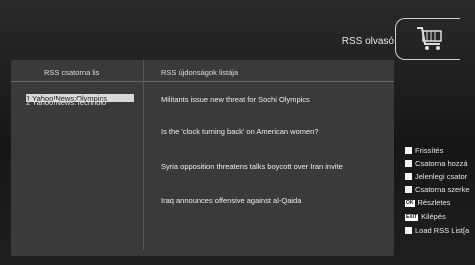 This screenshot has height=265, width=475. Describe the element at coordinates (72, 72) in the screenshot. I see `feeds-column-header: RSS csatorna lis` at that location.